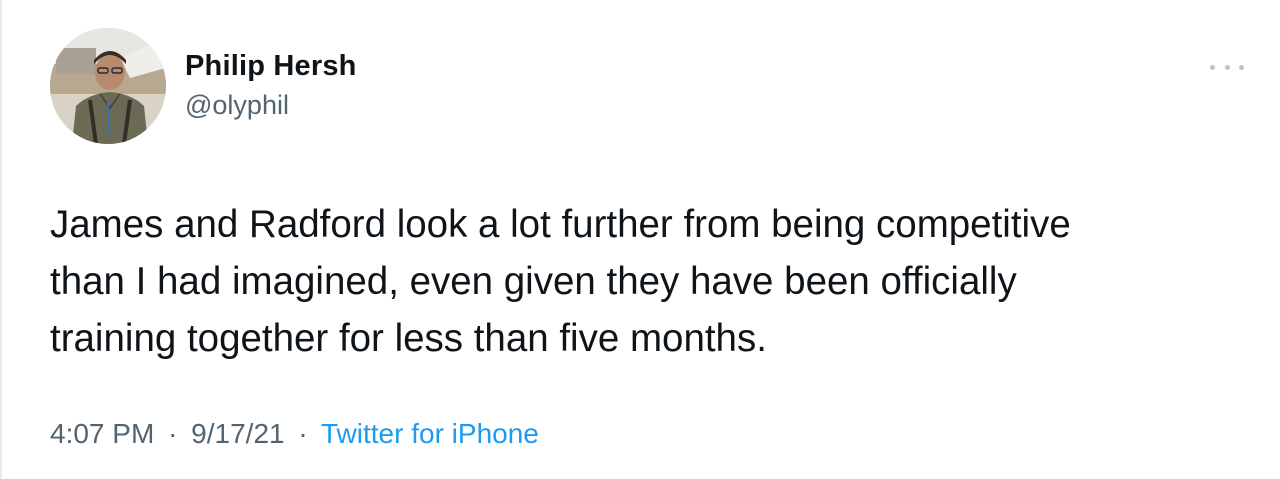  Describe the element at coordinates (430, 433) in the screenshot. I see `tweet-source-link: Twitter for iPhone` at that location.